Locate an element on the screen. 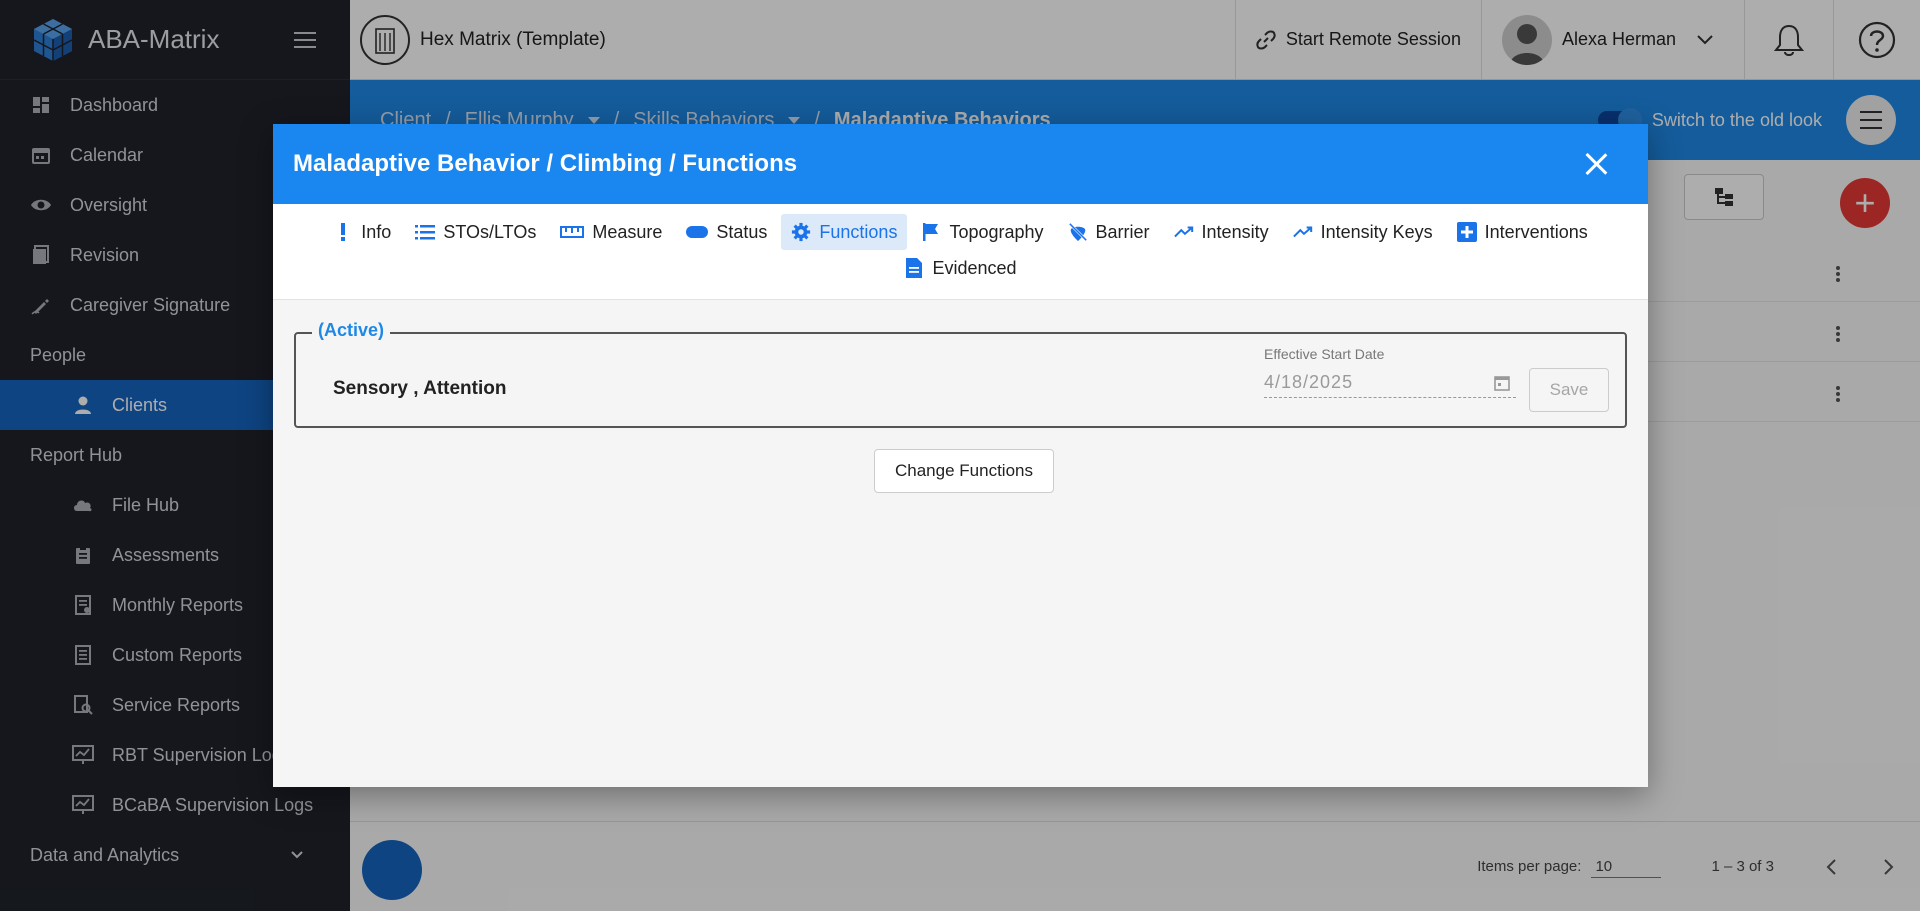  tab-evidenced: Evidenced is located at coordinates (960, 268).